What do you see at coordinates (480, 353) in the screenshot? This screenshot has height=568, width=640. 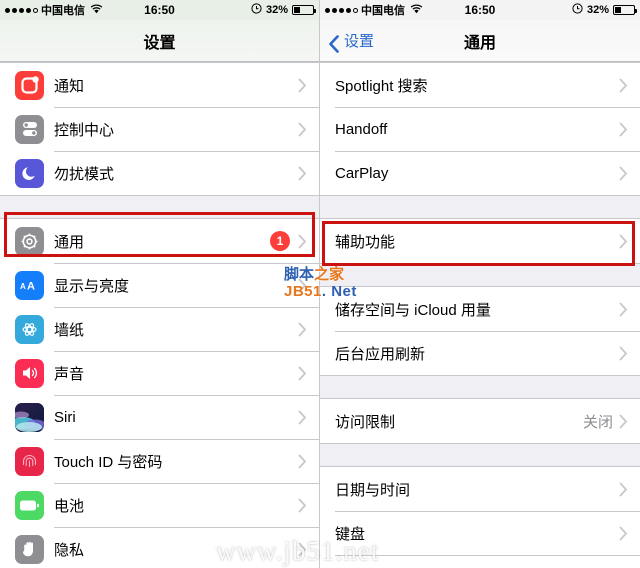 I see `general-row-background-app-refresh: 后台应用刷新` at bounding box center [480, 353].